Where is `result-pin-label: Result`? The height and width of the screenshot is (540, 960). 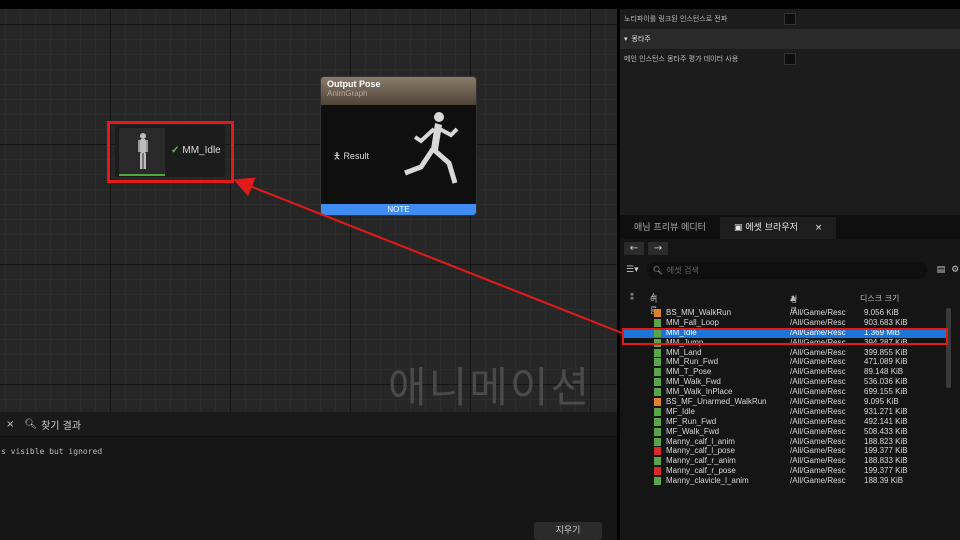
result-pin-label: Result is located at coordinates (356, 156).